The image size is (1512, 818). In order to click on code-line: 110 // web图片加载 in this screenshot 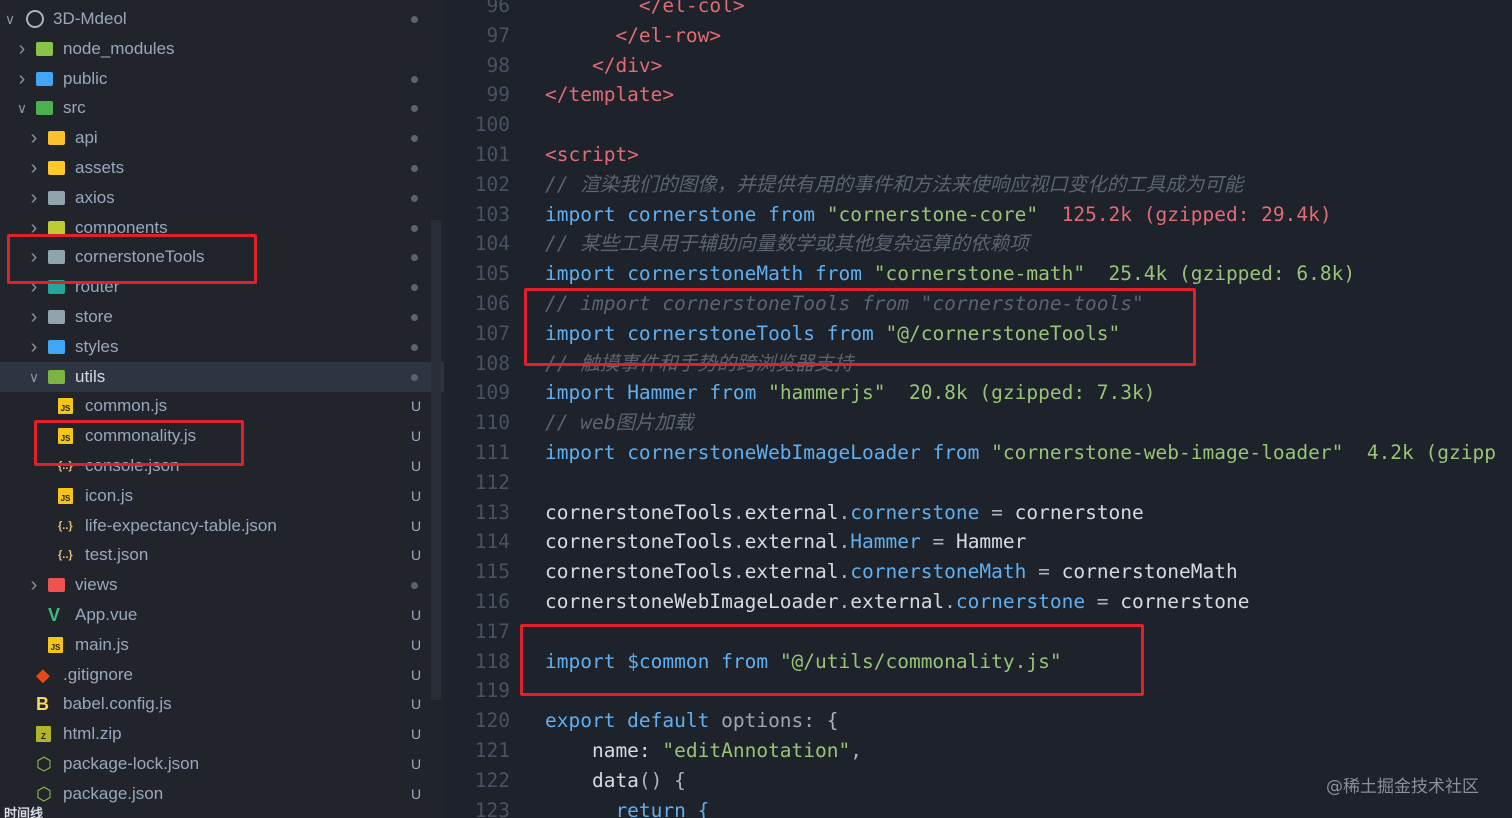, I will do `click(978, 423)`.